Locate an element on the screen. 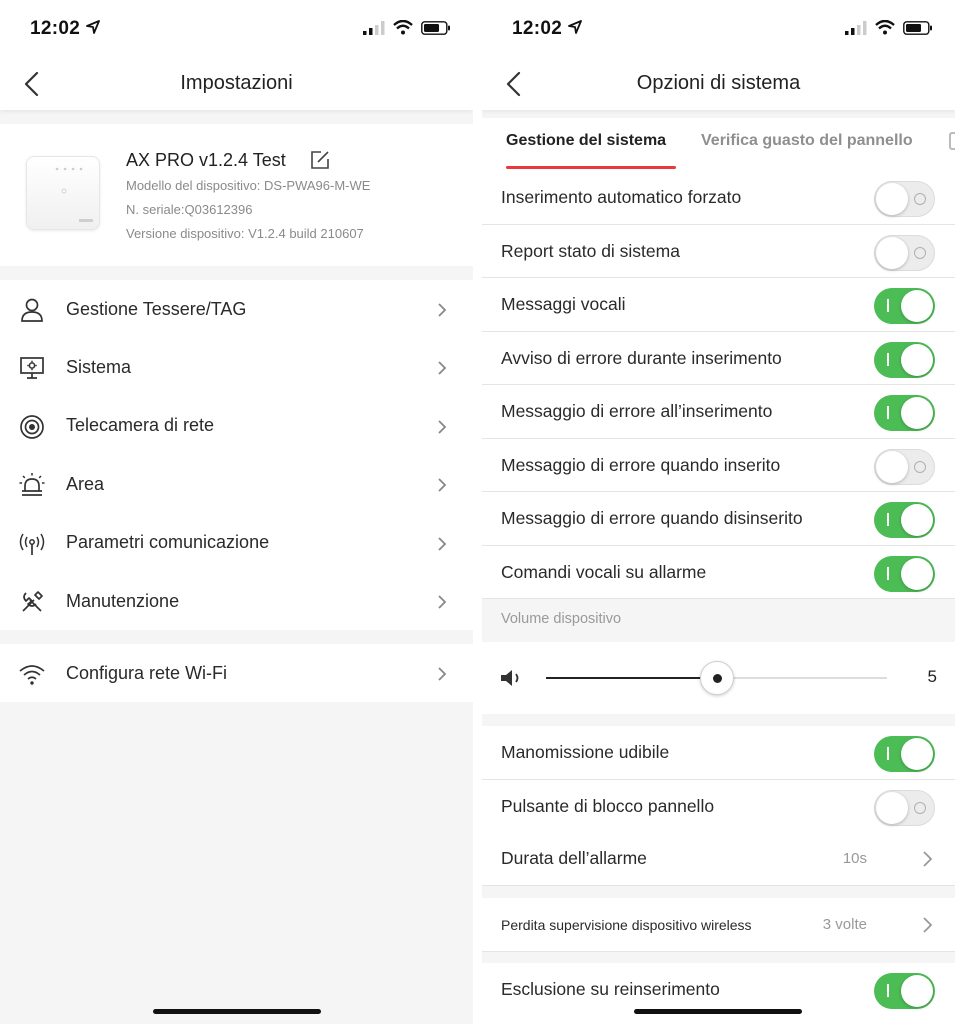 Image resolution: width=955 pixels, height=1024 pixels. menu-item-area: Area is located at coordinates (236, 484).